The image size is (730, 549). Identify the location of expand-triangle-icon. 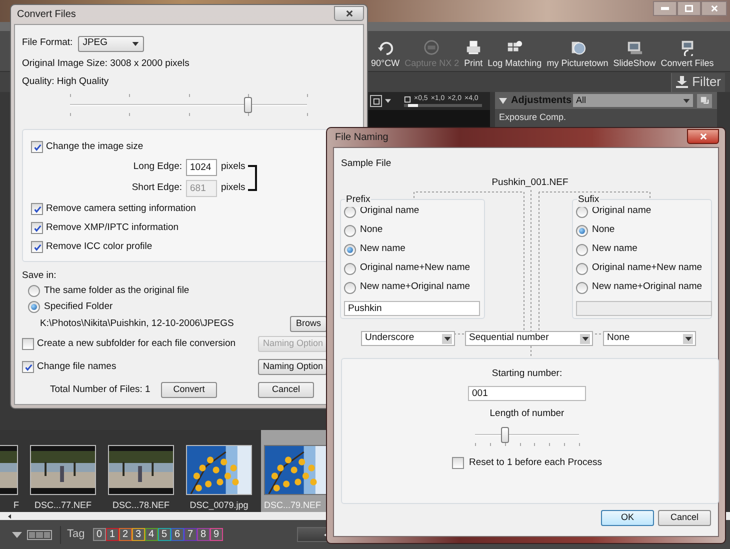
(17, 535).